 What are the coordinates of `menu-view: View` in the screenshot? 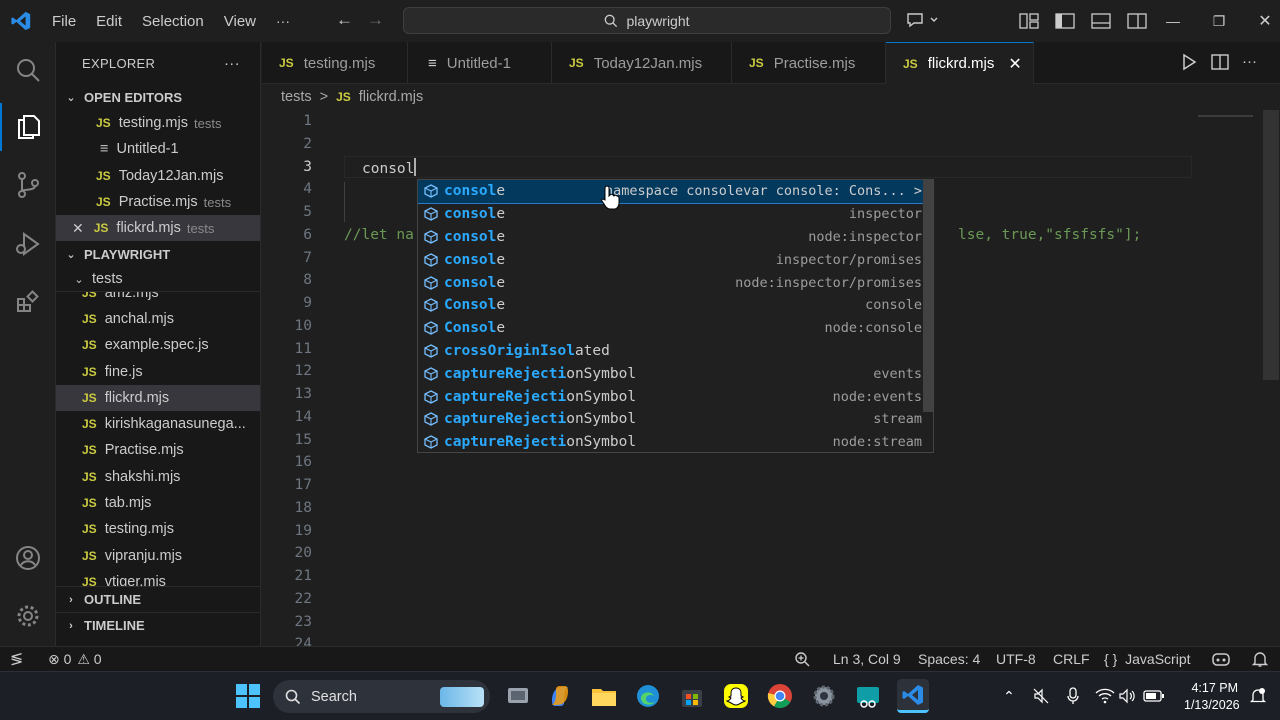 It's located at (240, 21).